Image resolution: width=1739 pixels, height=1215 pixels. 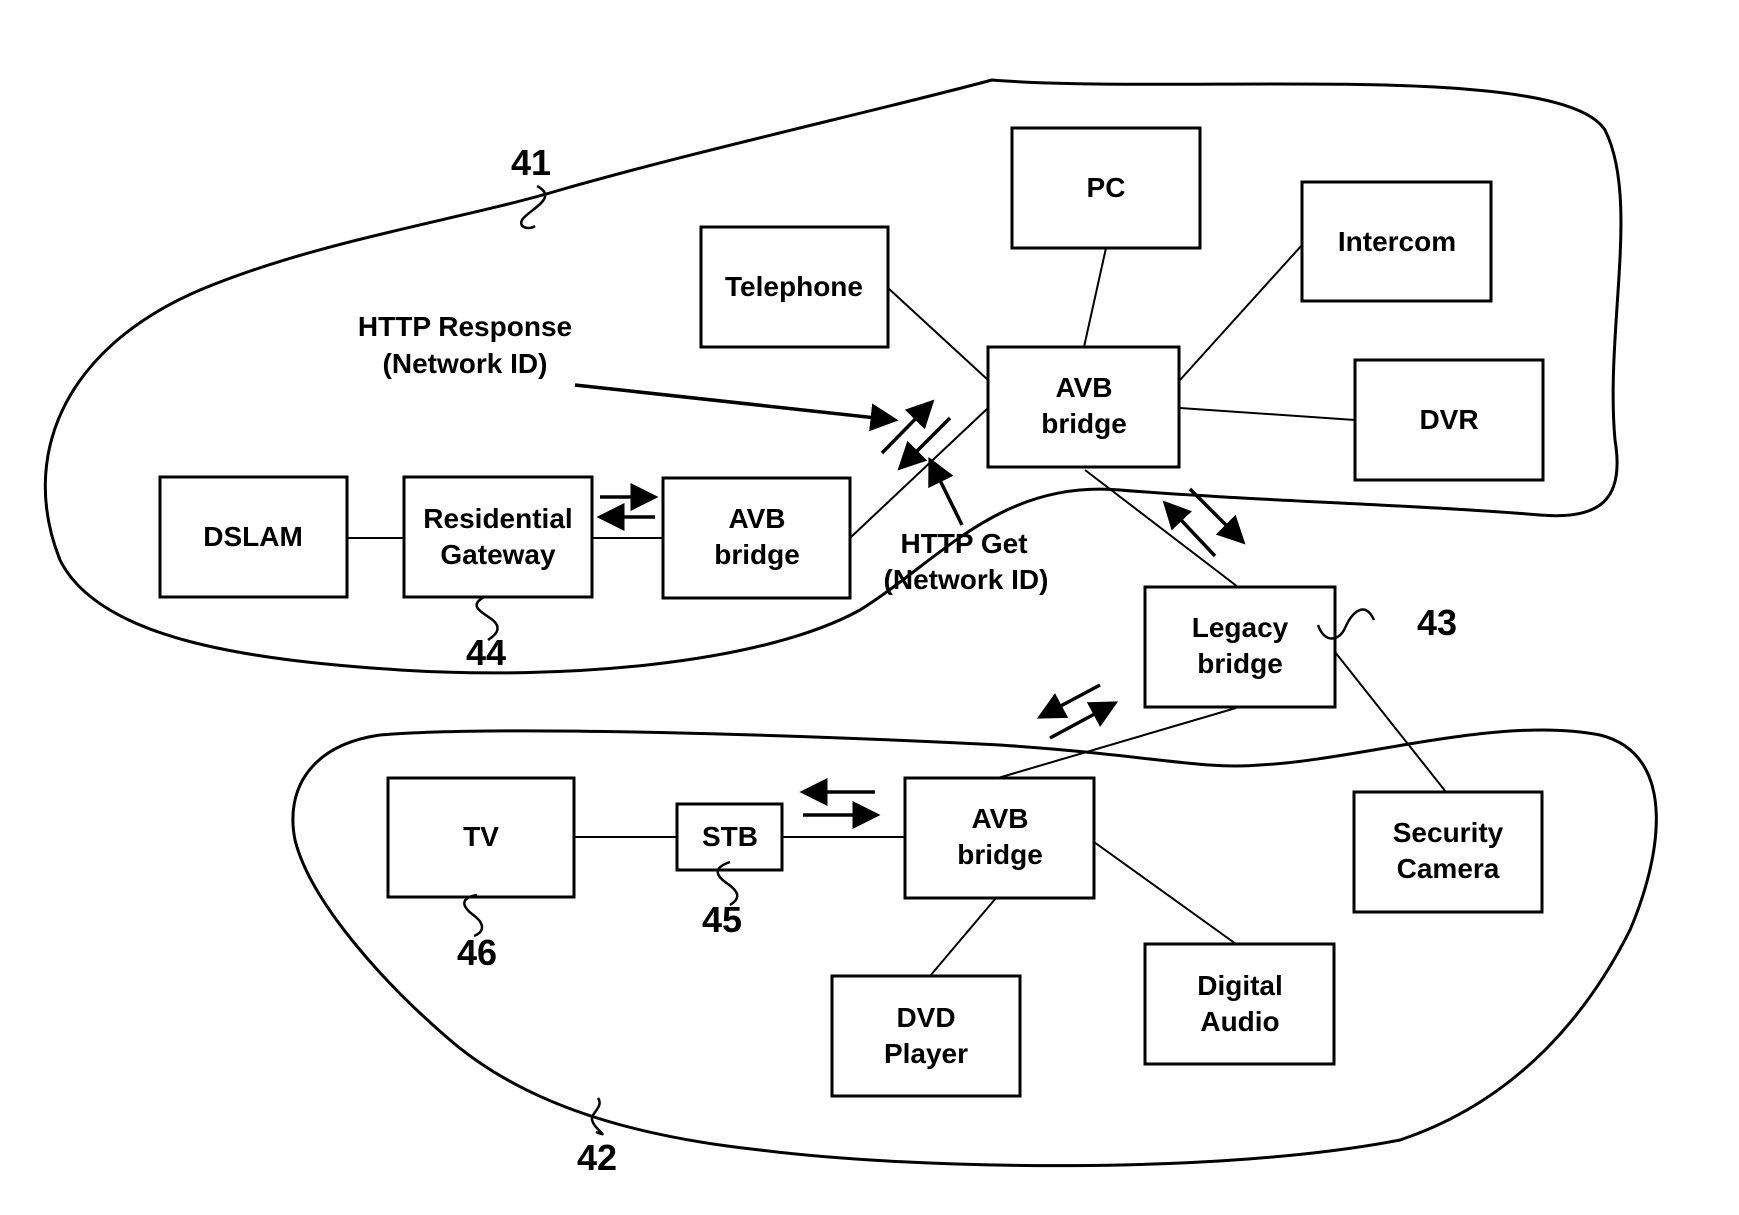 I want to click on svg-text: Telephone, so click(x=794, y=286).